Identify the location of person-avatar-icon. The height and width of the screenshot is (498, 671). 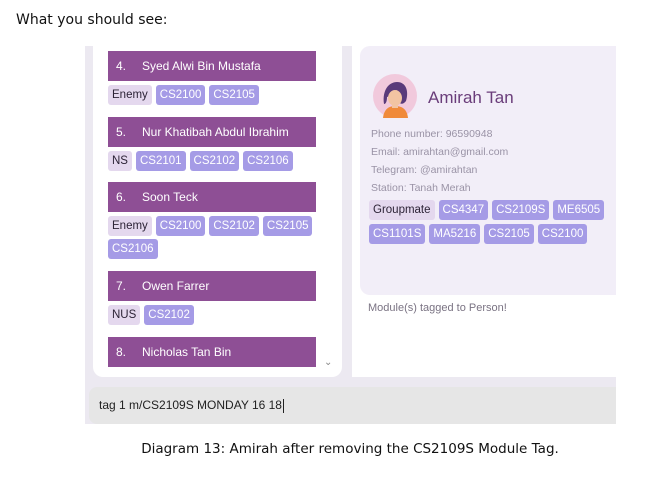
(395, 96).